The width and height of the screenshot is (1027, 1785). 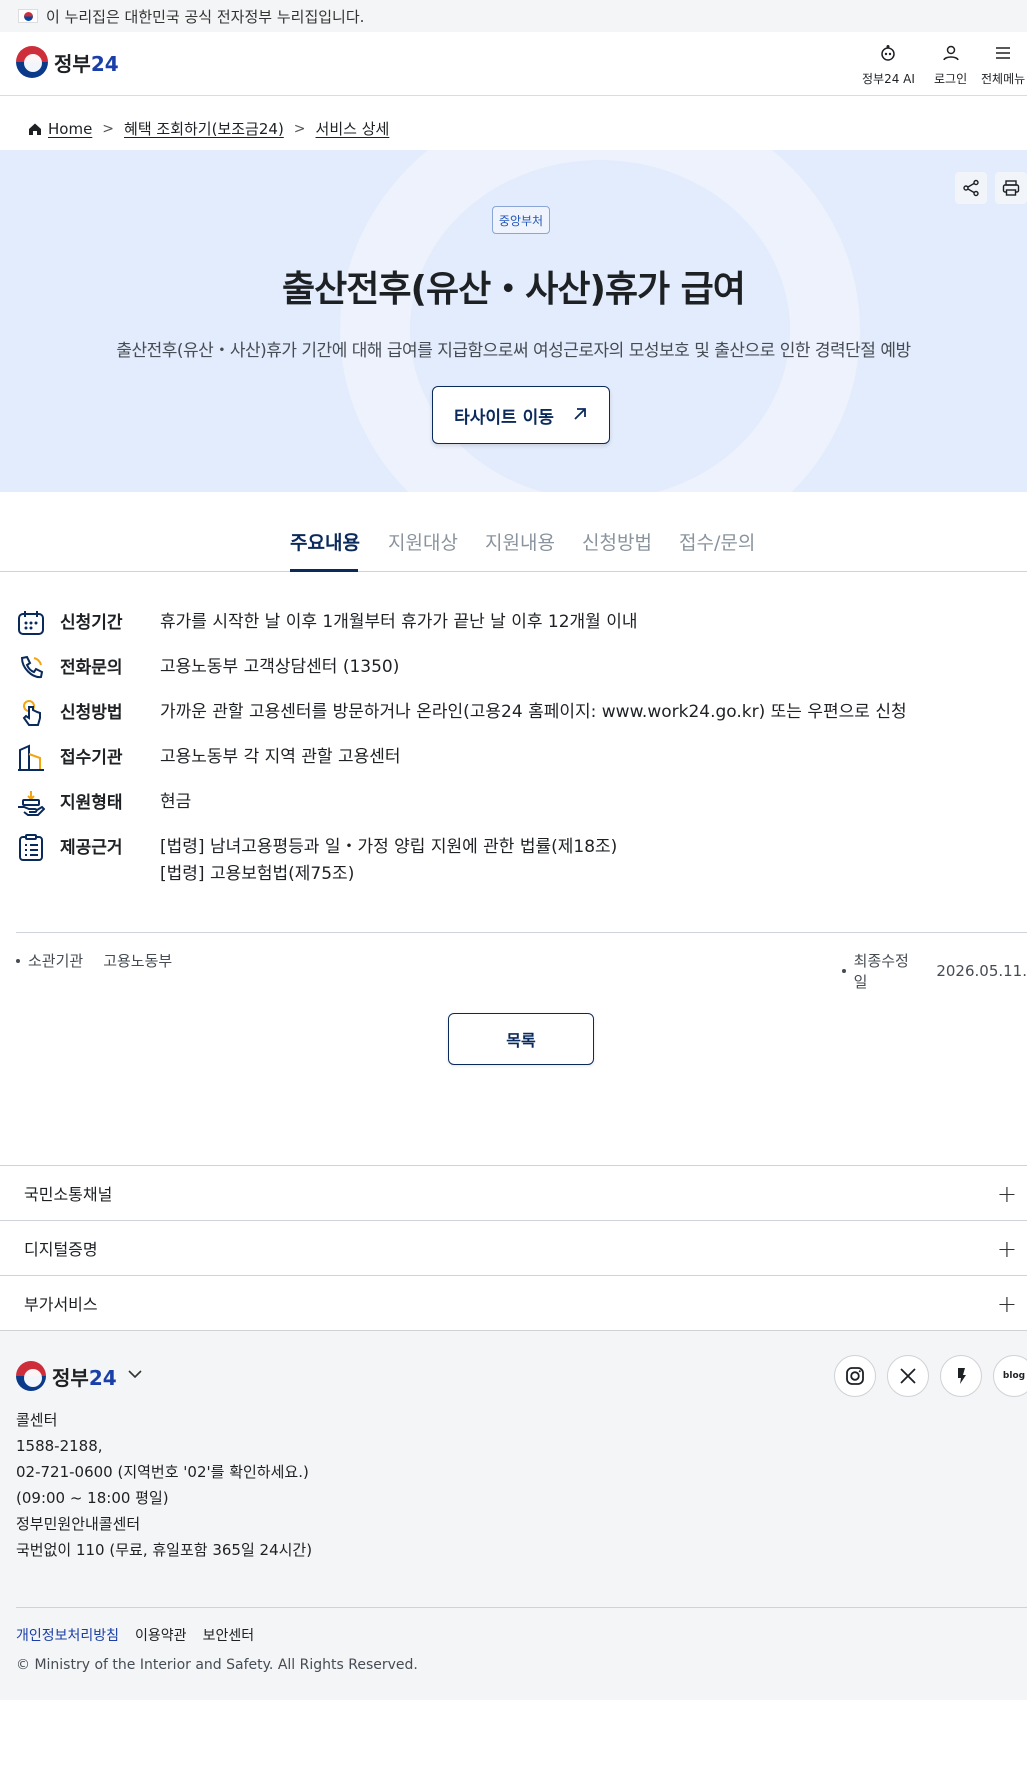 What do you see at coordinates (717, 541) in the screenshot?
I see `tab-contact: 접수/문의` at bounding box center [717, 541].